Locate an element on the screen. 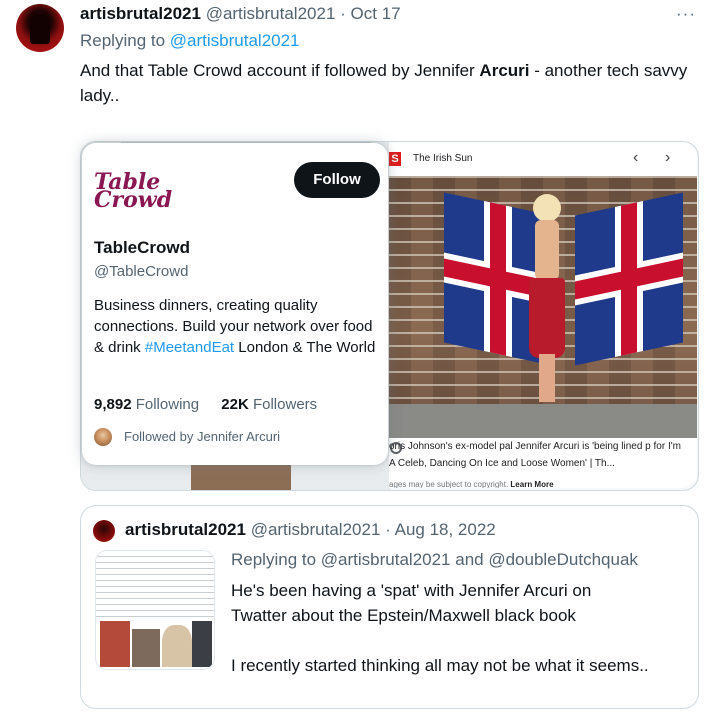 The width and height of the screenshot is (727, 715). background-block is located at coordinates (241, 476).